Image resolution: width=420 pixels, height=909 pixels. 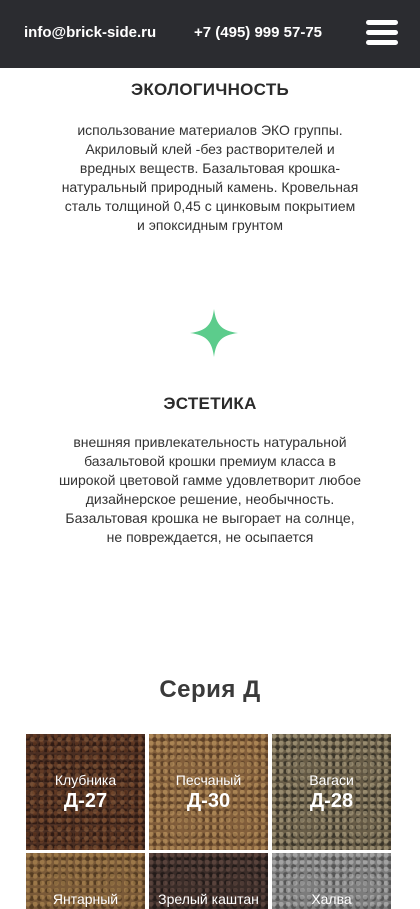 What do you see at coordinates (331, 881) in the screenshot?
I see `color-tile: Халва` at bounding box center [331, 881].